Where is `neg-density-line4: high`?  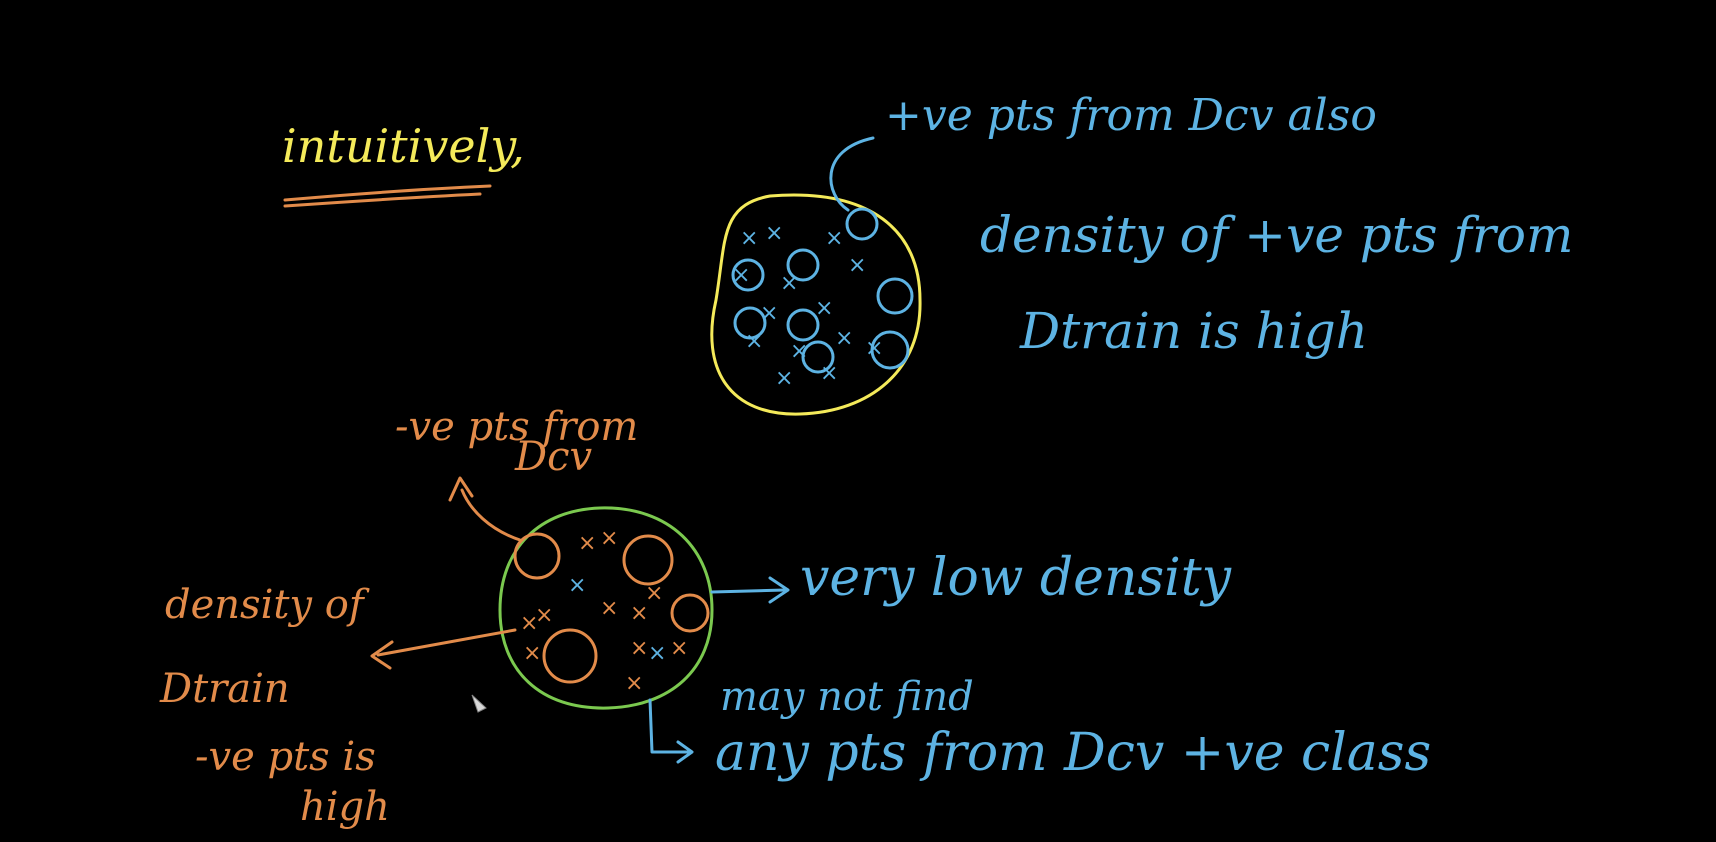 neg-density-line4: high is located at coordinates (345, 807).